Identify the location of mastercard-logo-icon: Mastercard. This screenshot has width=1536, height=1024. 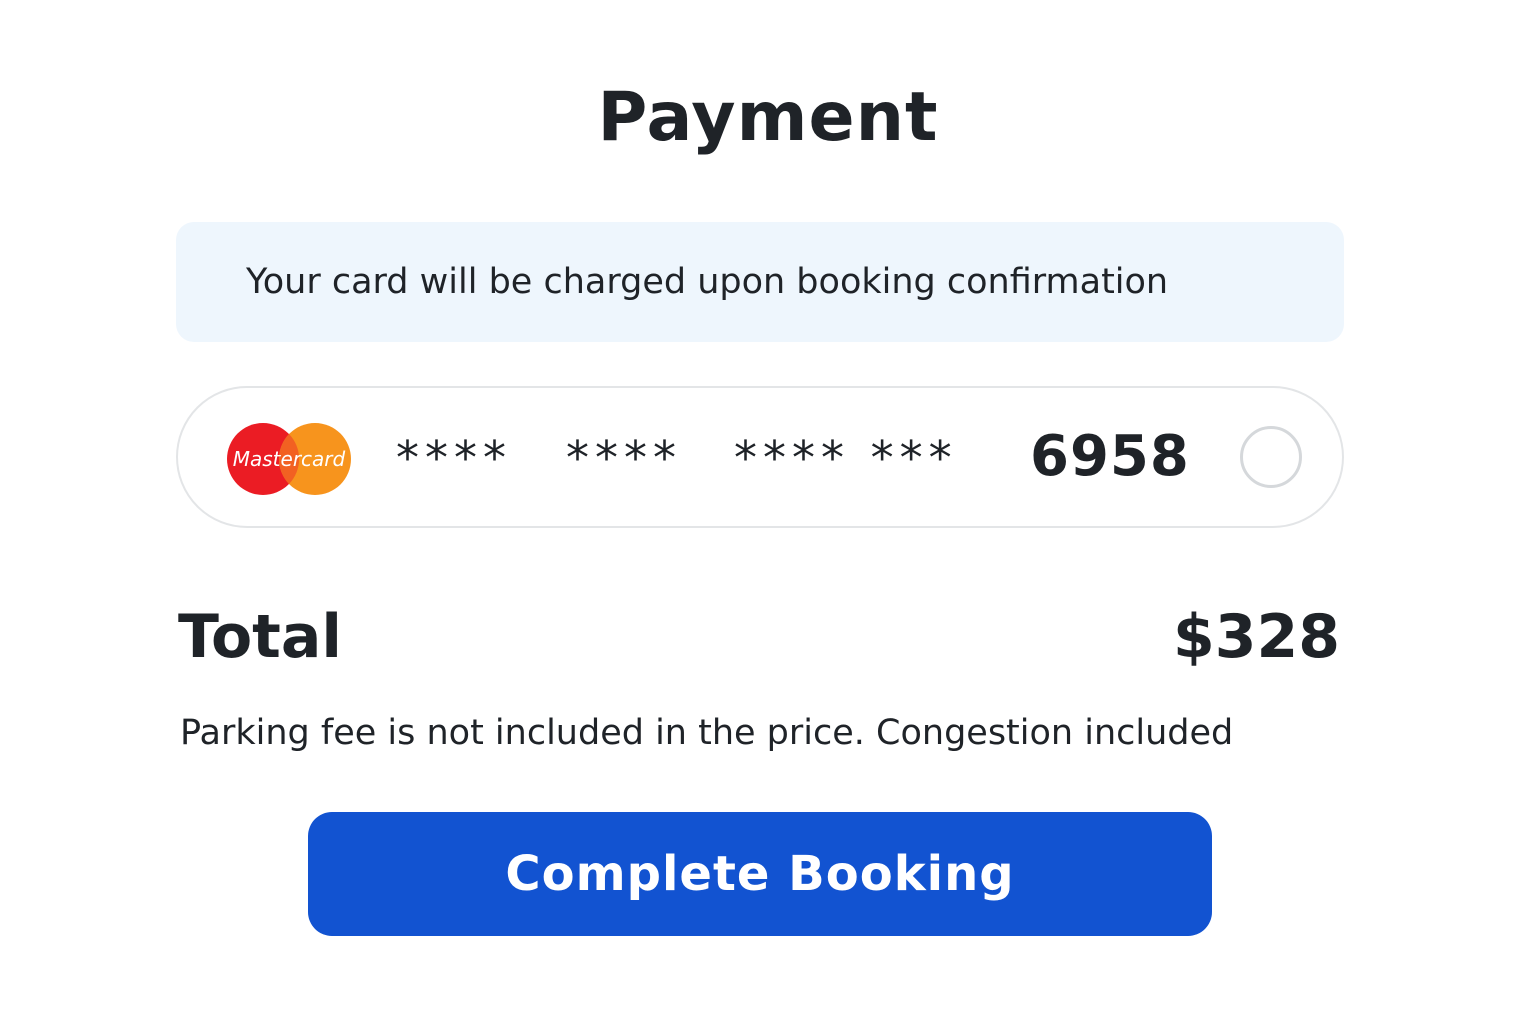
(289, 459).